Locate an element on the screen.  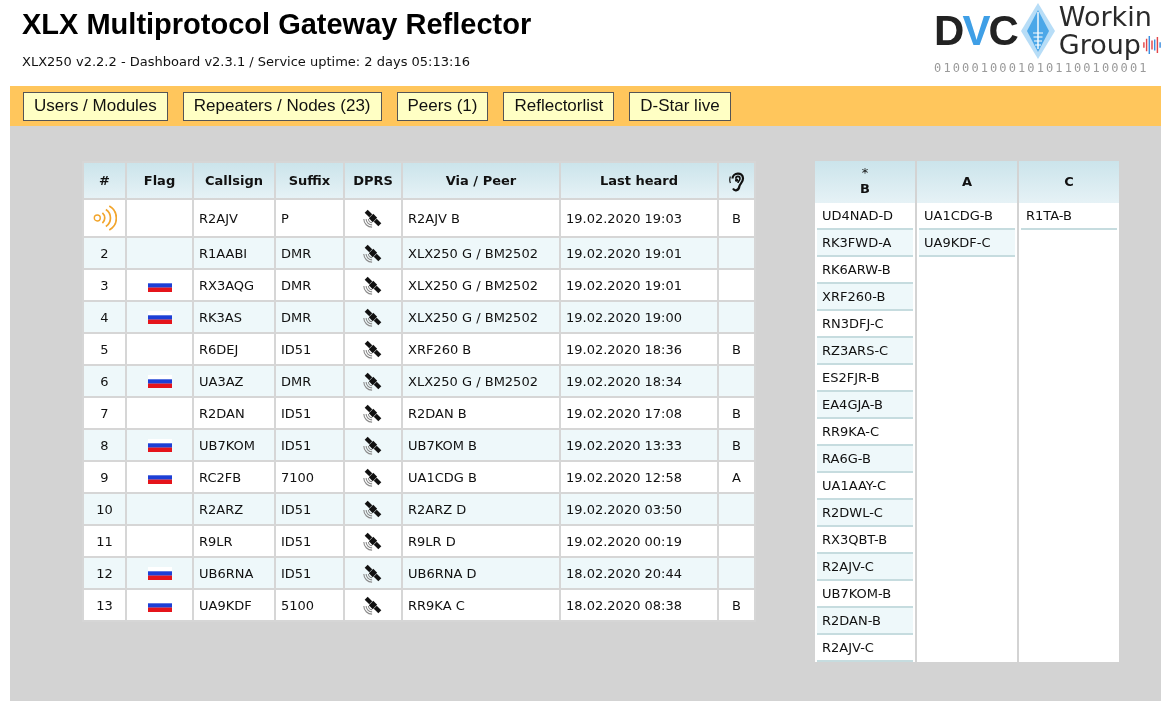
module-user: UA9KDF-C is located at coordinates (967, 243).